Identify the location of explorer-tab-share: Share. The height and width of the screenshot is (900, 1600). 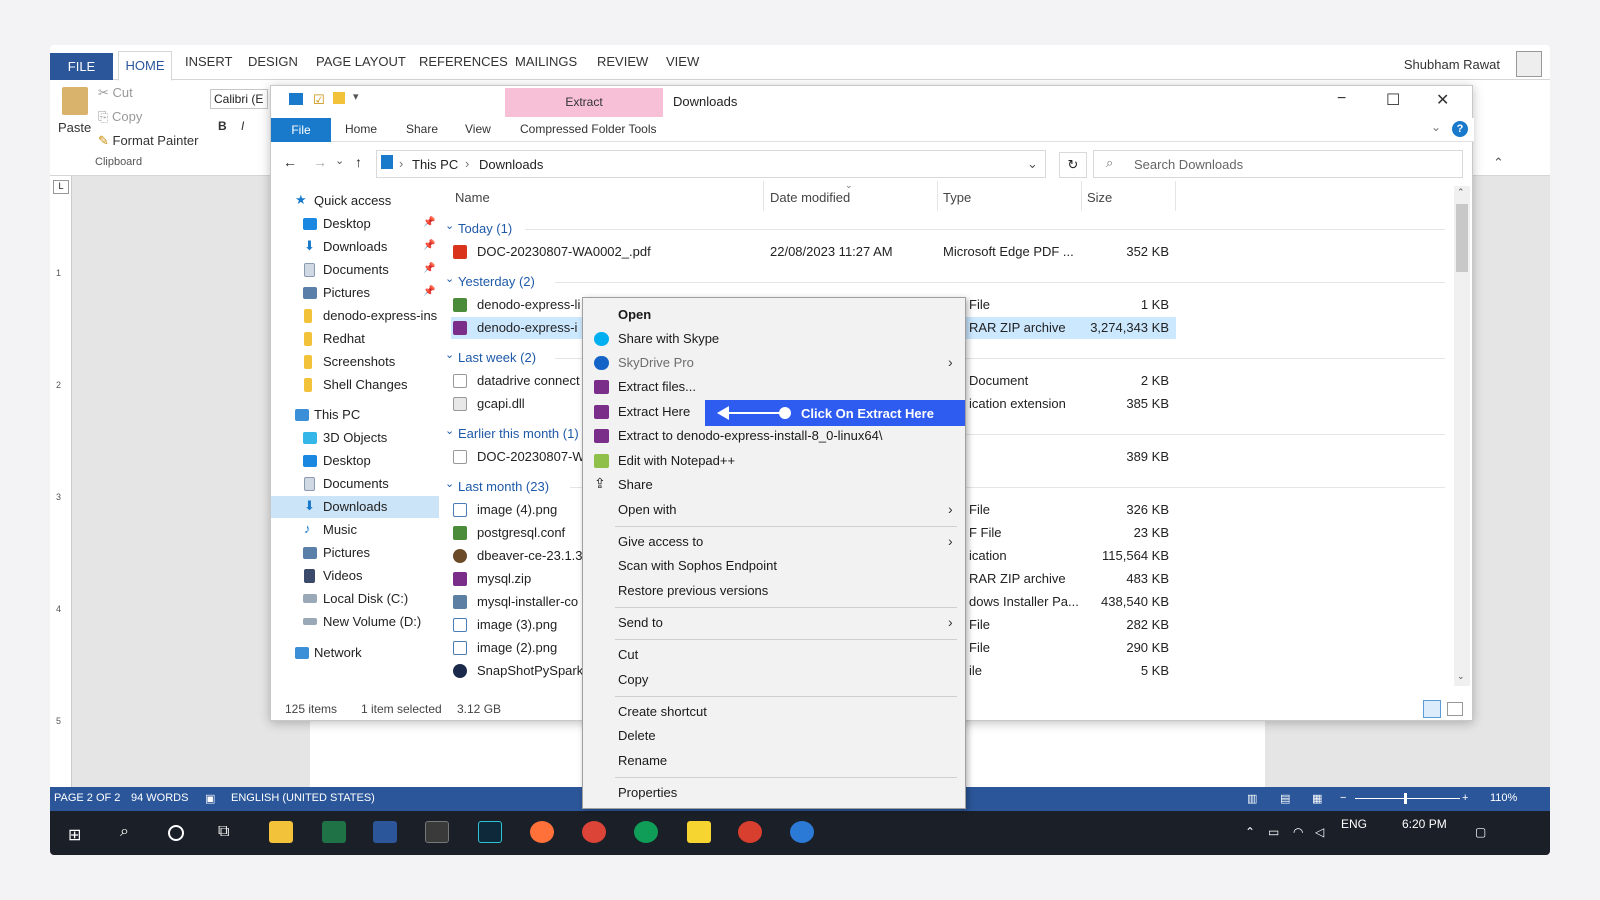
(422, 129).